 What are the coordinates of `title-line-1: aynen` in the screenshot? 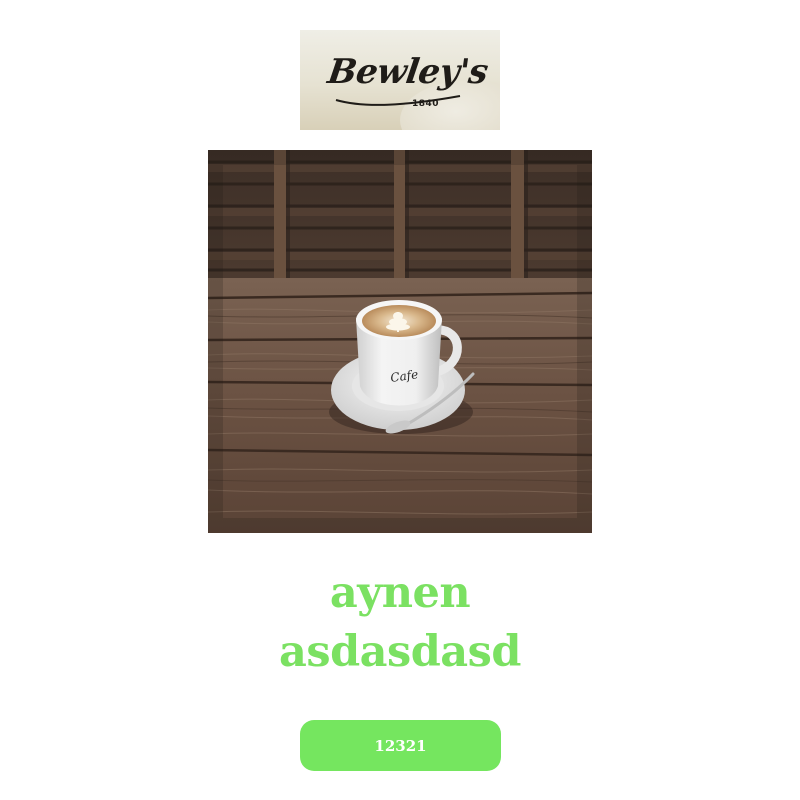 It's located at (400, 593).